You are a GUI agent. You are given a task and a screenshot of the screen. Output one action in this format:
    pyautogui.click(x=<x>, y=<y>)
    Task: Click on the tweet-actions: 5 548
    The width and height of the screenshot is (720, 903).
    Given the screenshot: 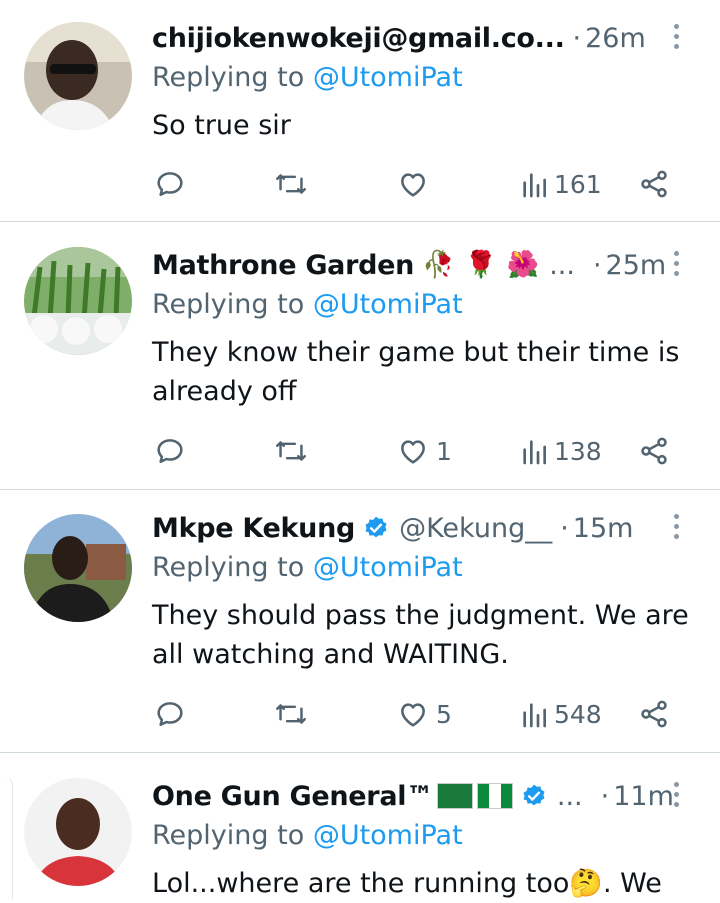 What is the action you would take?
    pyautogui.click(x=422, y=714)
    